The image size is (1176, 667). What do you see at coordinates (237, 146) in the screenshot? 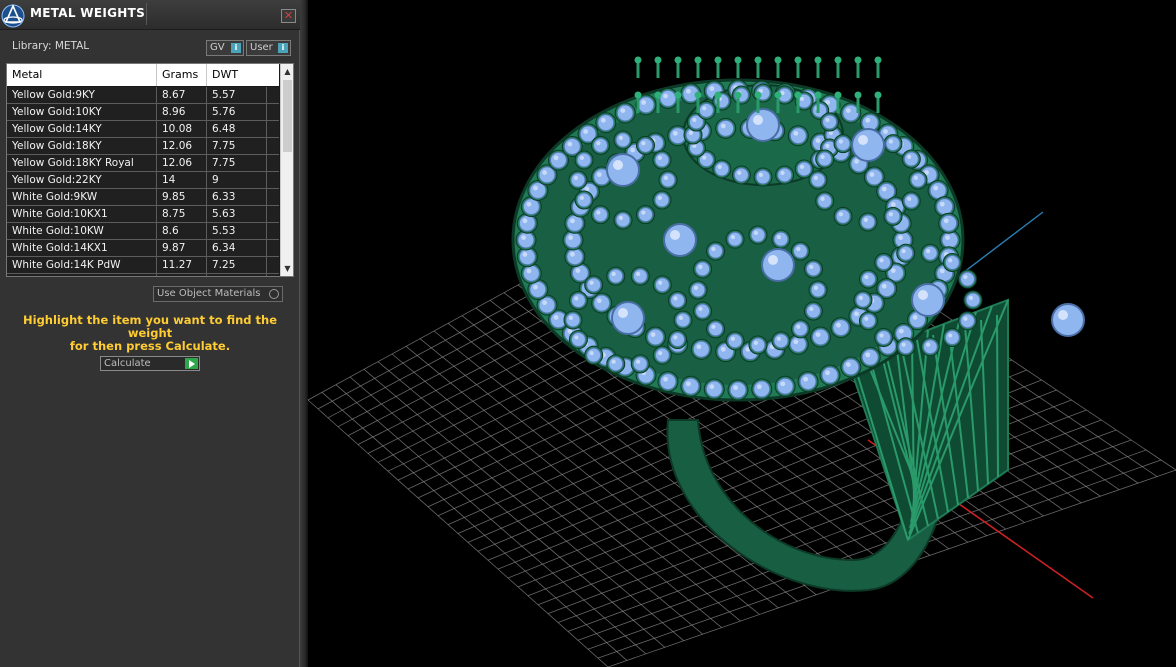
I see `dwt-cell: 7.75` at bounding box center [237, 146].